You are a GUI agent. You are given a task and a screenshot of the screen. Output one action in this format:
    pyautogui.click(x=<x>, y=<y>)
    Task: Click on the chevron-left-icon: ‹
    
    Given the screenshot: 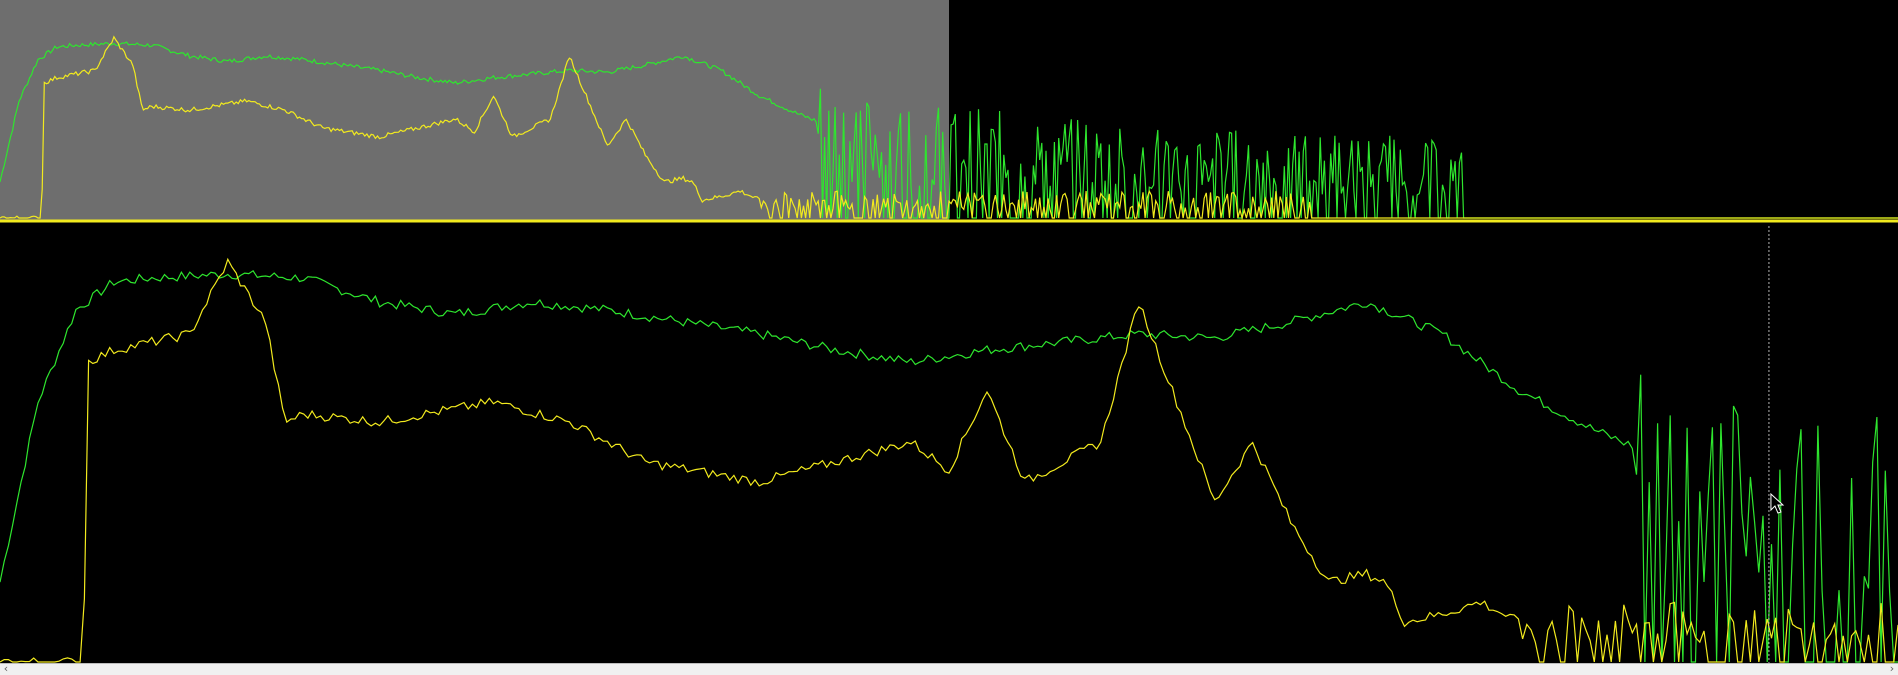 What is the action you would take?
    pyautogui.click(x=6, y=669)
    